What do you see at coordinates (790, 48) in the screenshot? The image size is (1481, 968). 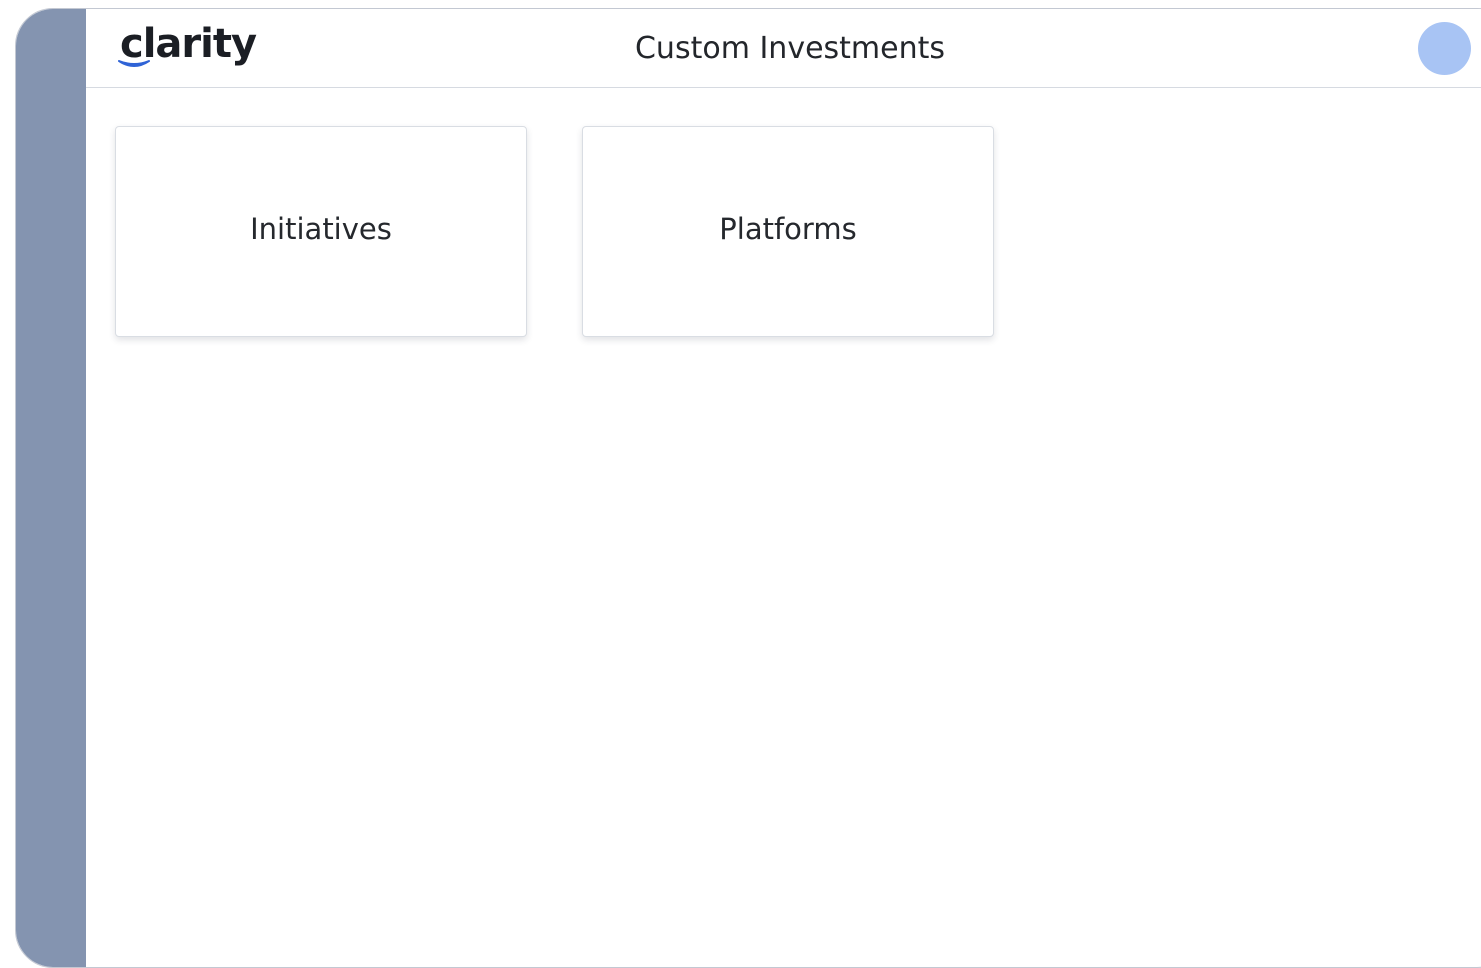 I see `page-title: Custom Investments` at bounding box center [790, 48].